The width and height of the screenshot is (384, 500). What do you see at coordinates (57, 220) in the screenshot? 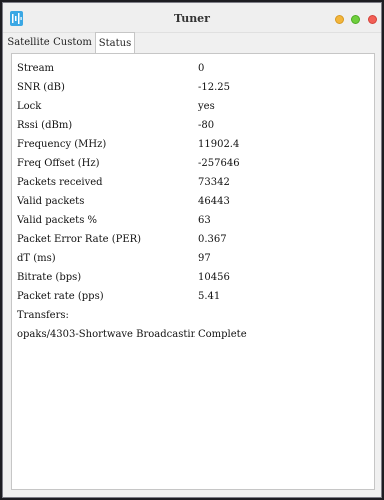
I see `row-label: Valid packets %` at bounding box center [57, 220].